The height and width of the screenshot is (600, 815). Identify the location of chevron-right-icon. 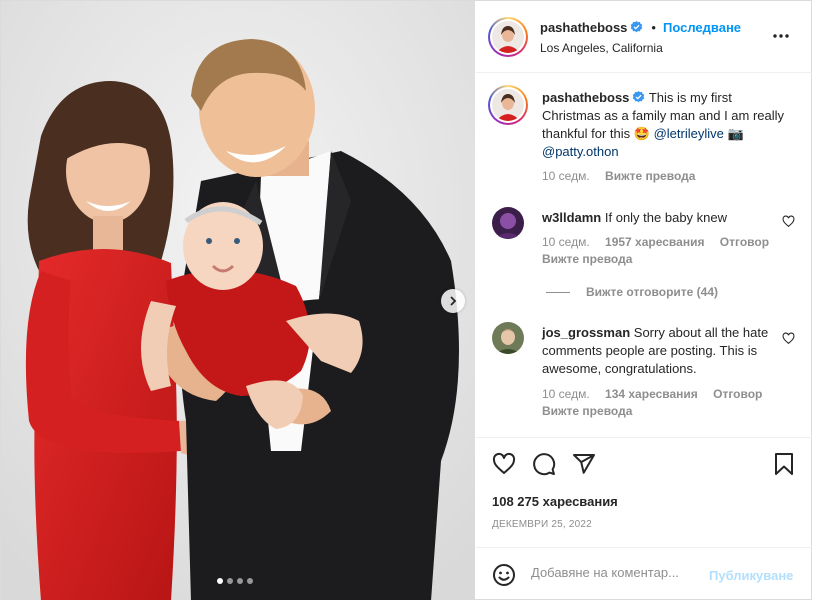
(453, 301).